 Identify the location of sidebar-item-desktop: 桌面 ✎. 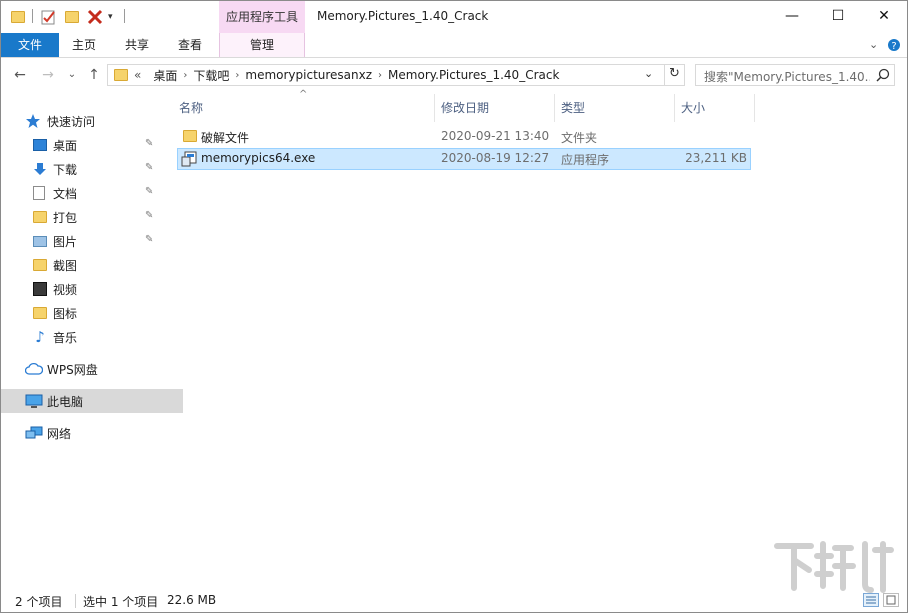
(96, 145).